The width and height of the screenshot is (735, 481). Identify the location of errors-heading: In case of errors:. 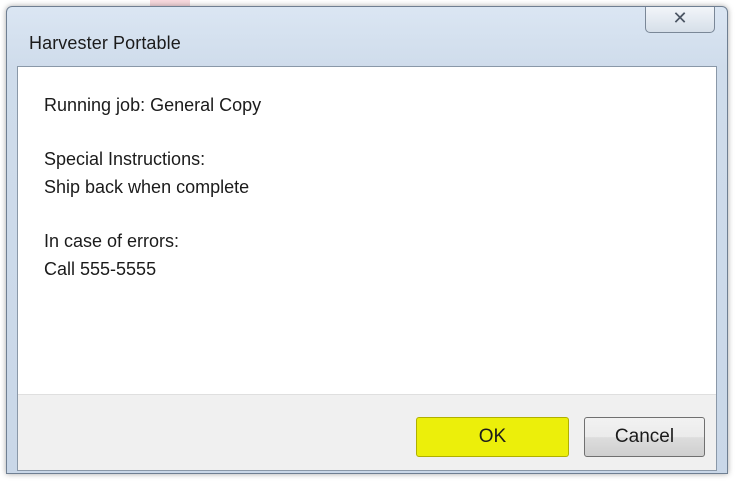
(112, 241).